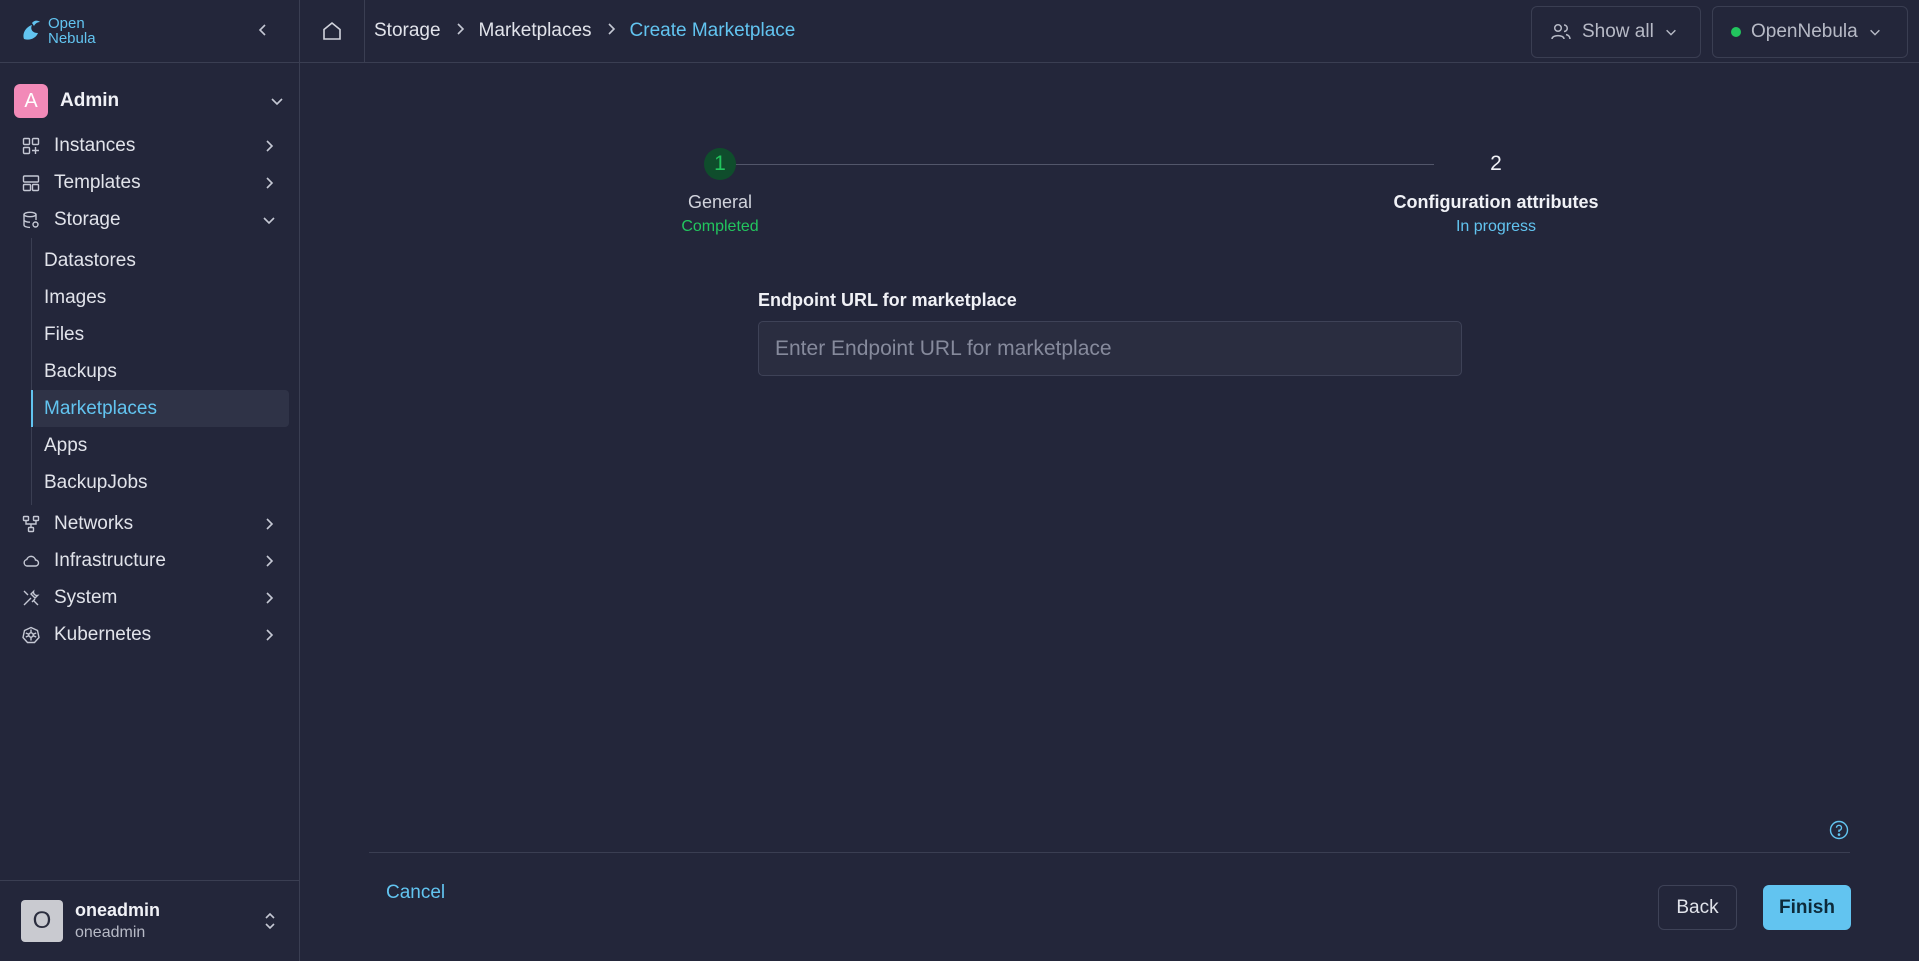  I want to click on breadcrumb-current: Create Marketplace, so click(712, 30).